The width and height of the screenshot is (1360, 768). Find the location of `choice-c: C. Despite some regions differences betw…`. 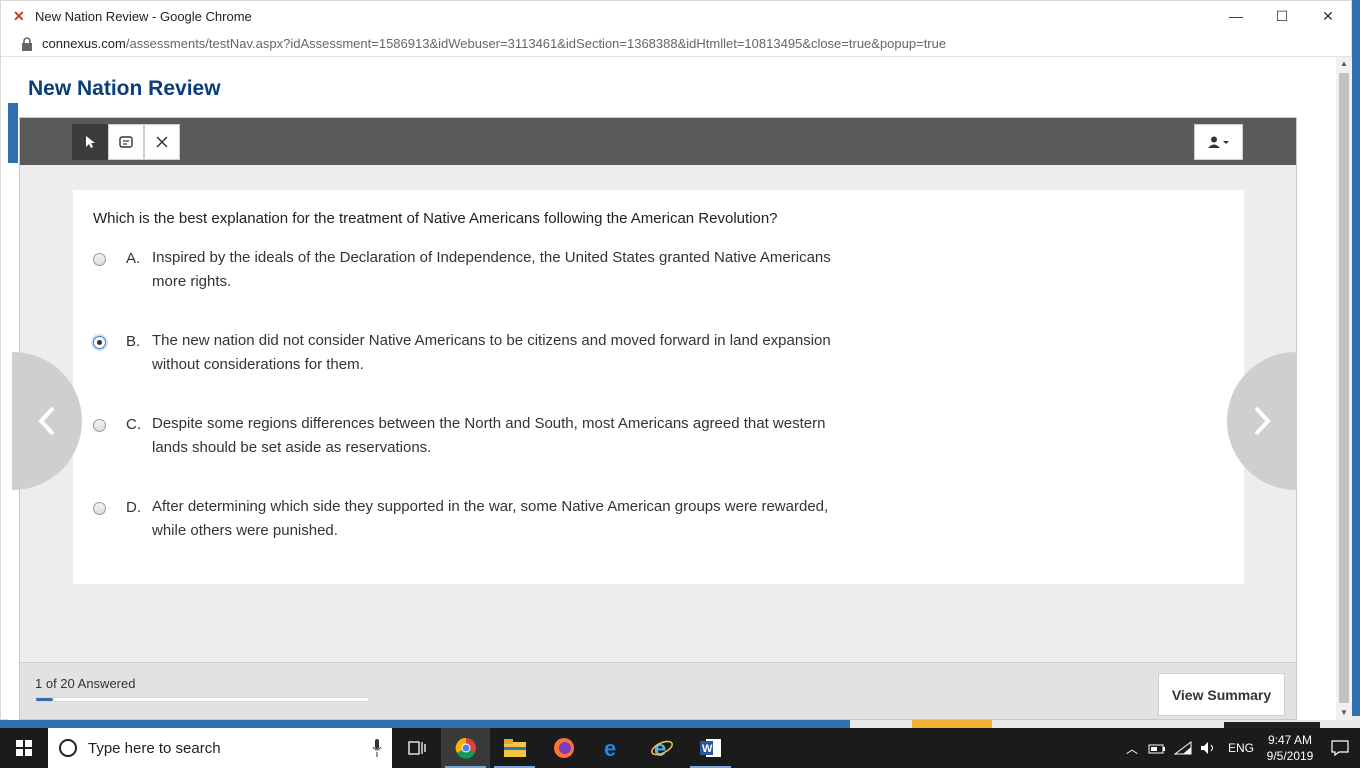

choice-c: C. Despite some regions differences betw… is located at coordinates (463, 437).